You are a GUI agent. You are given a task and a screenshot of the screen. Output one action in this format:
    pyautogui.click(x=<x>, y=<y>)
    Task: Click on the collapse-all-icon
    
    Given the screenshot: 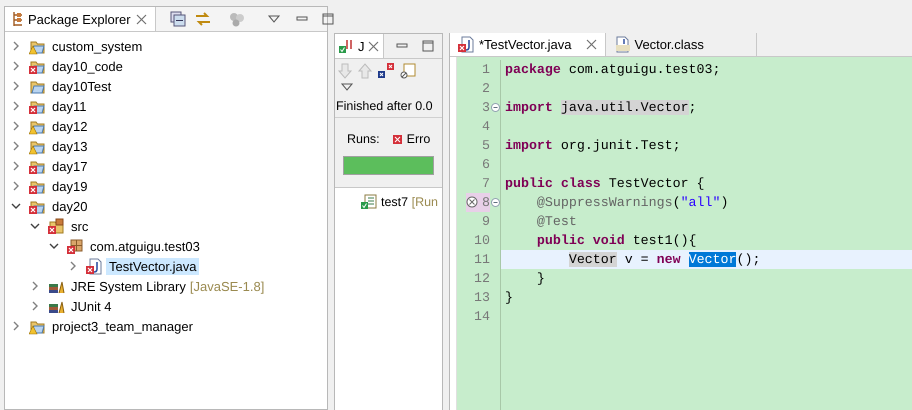 What is the action you would take?
    pyautogui.click(x=178, y=19)
    